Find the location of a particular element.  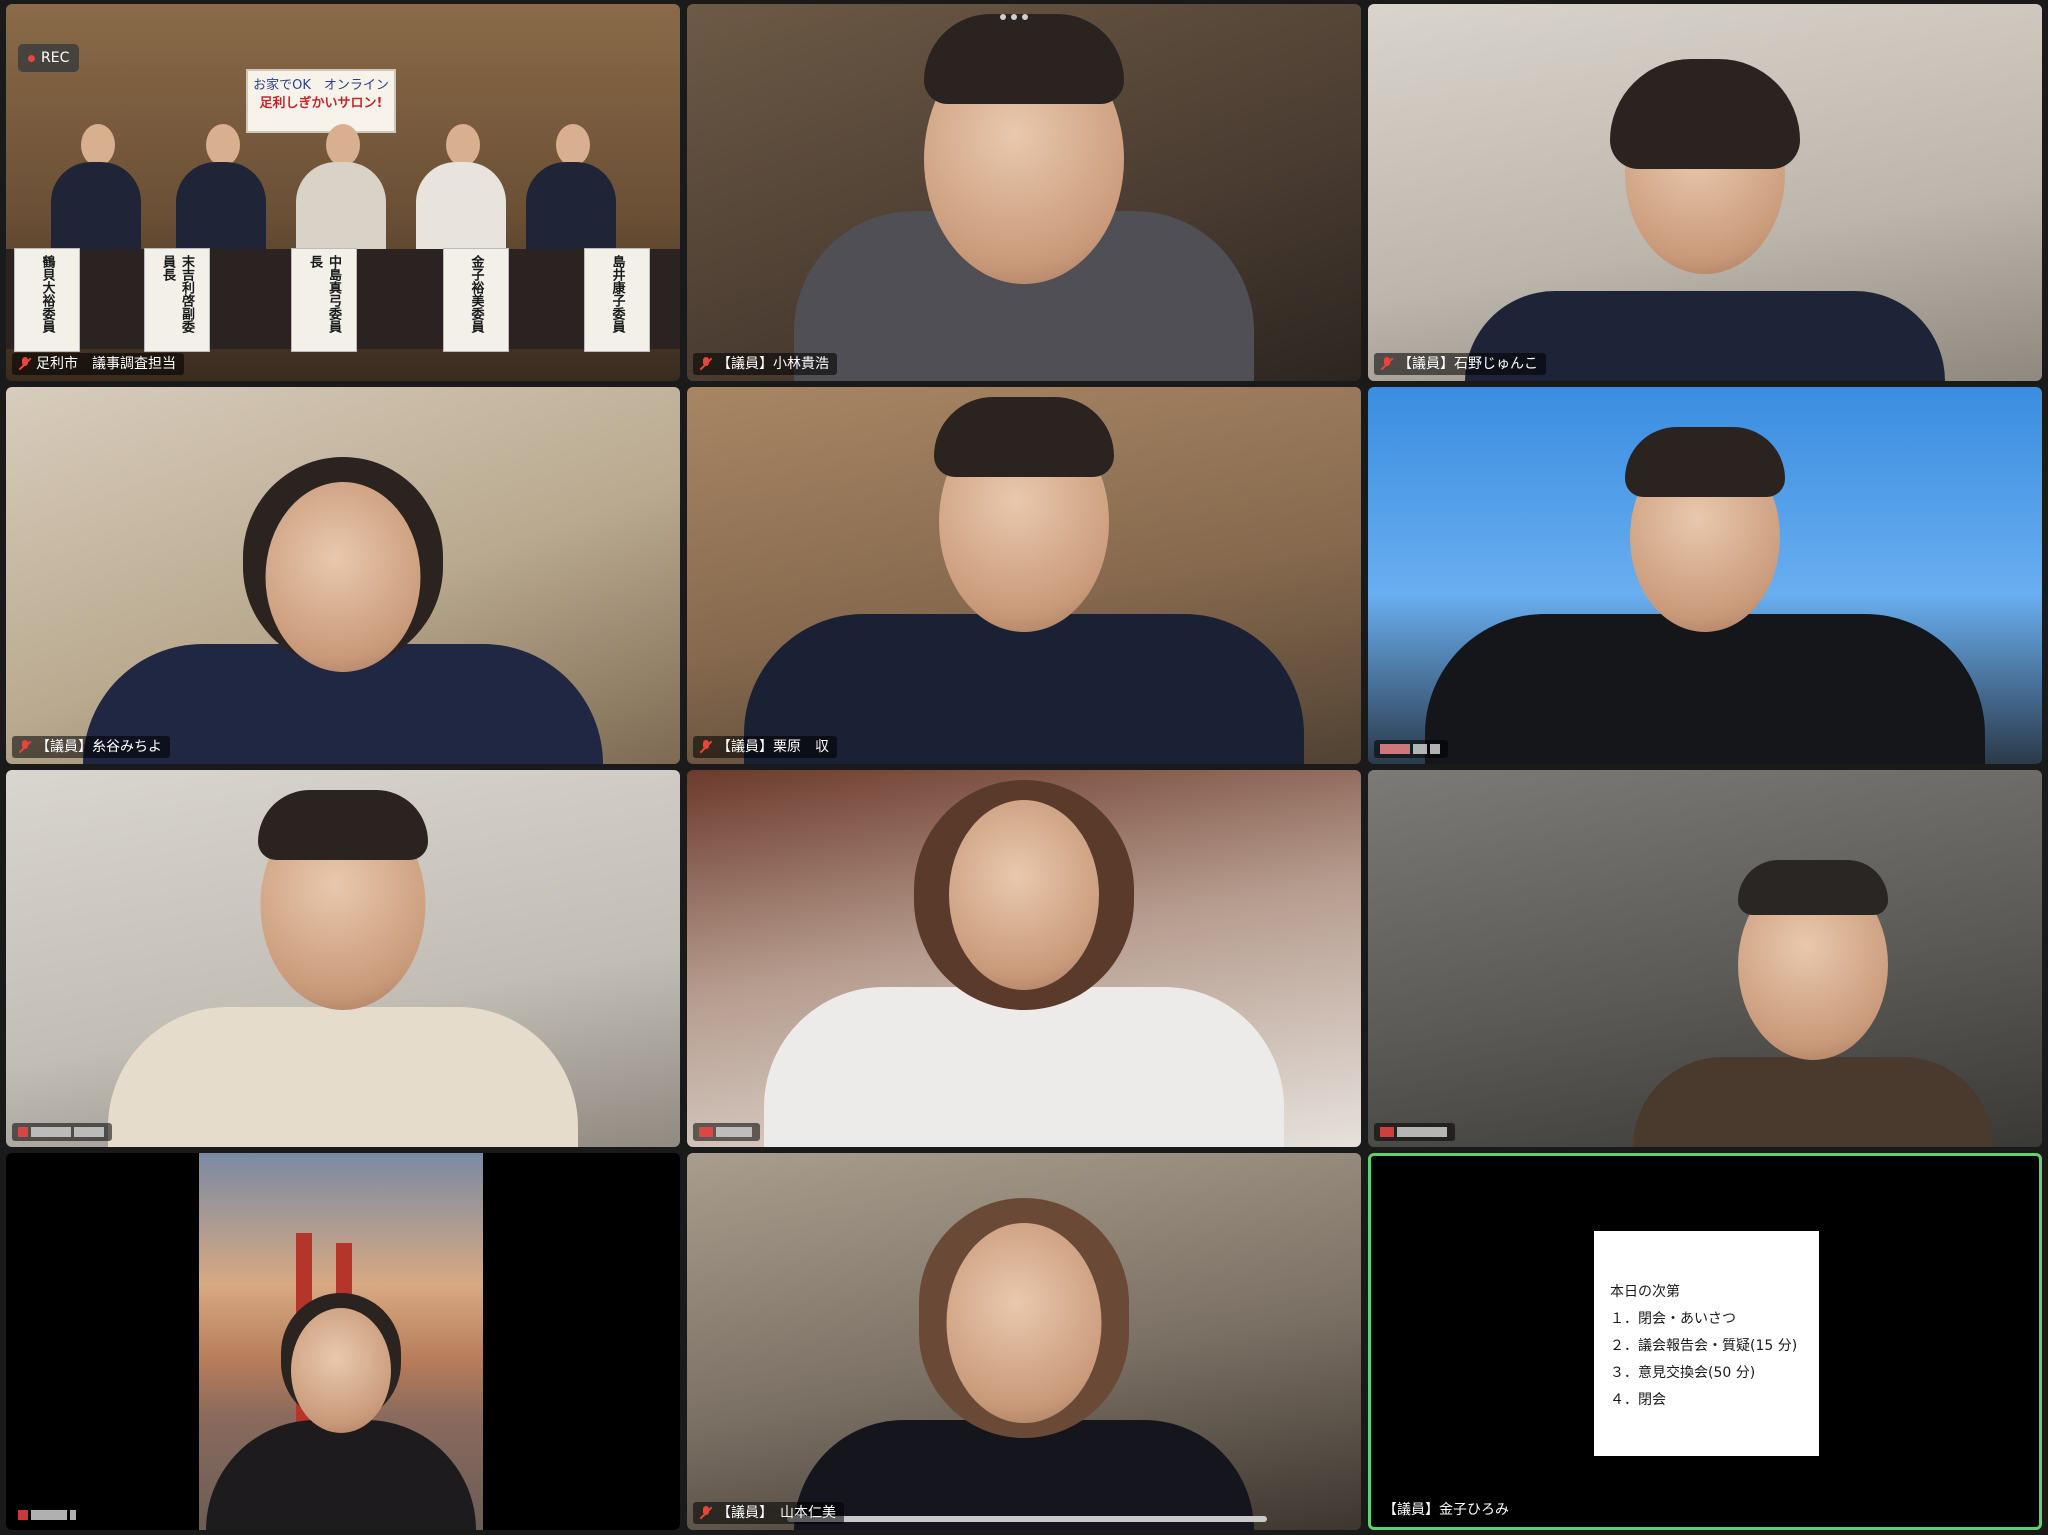

horizontal-scrollbar is located at coordinates (1027, 1519).